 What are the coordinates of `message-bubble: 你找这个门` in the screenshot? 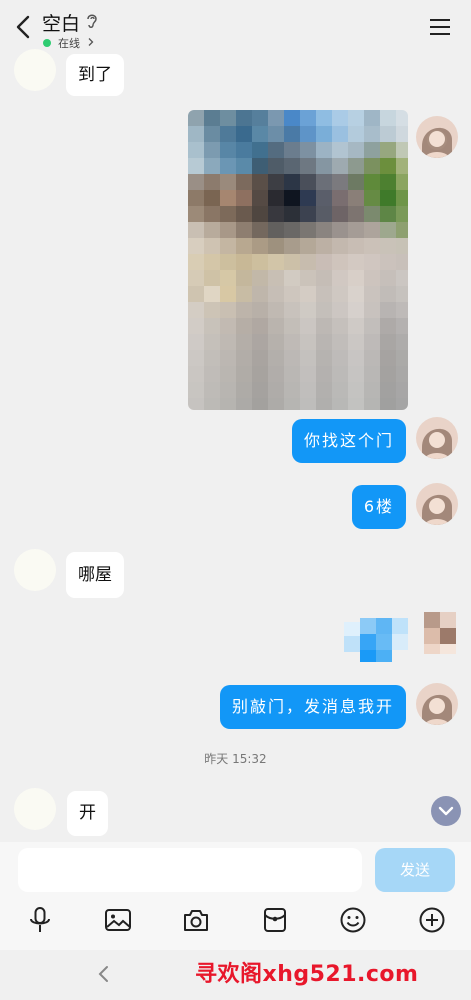 It's located at (348, 441).